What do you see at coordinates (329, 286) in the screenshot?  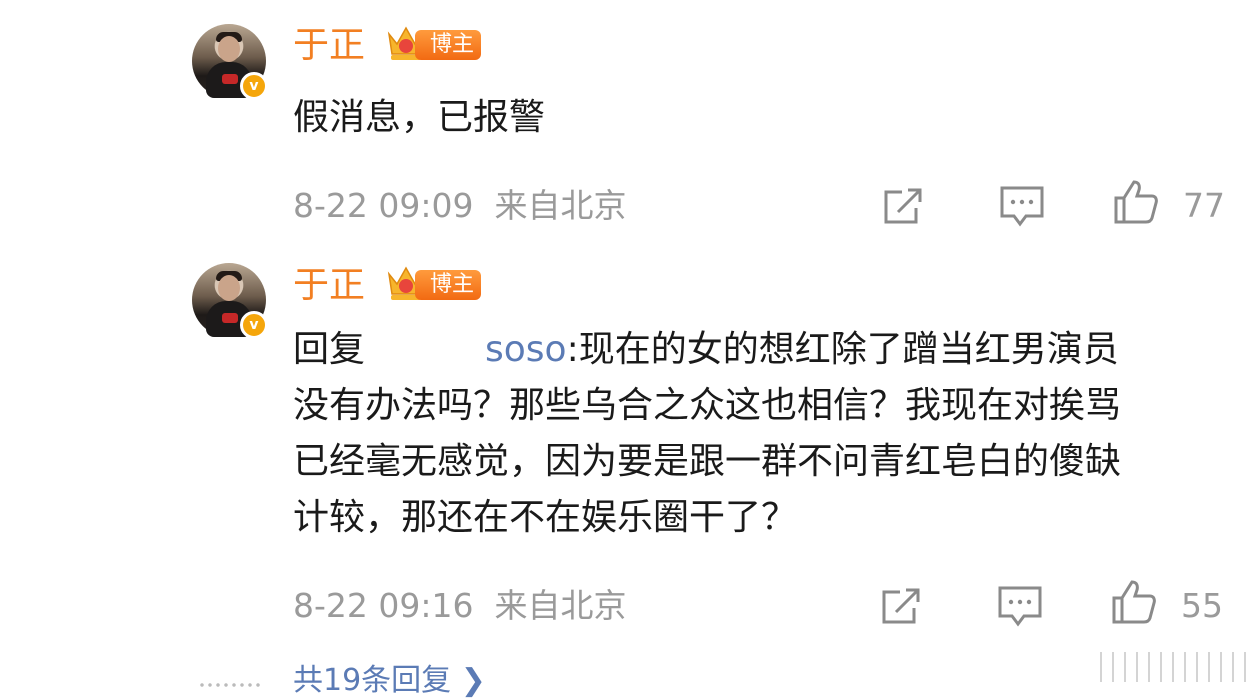 I see `author-name: 于正` at bounding box center [329, 286].